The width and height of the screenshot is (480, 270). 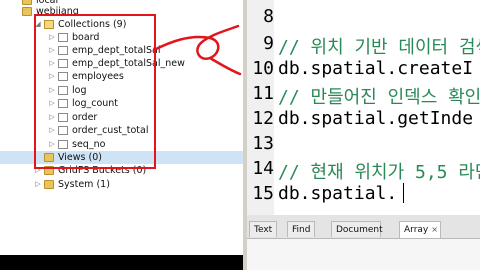 I want to click on tab-strip: Text Find Document Array ×, so click(x=363, y=230).